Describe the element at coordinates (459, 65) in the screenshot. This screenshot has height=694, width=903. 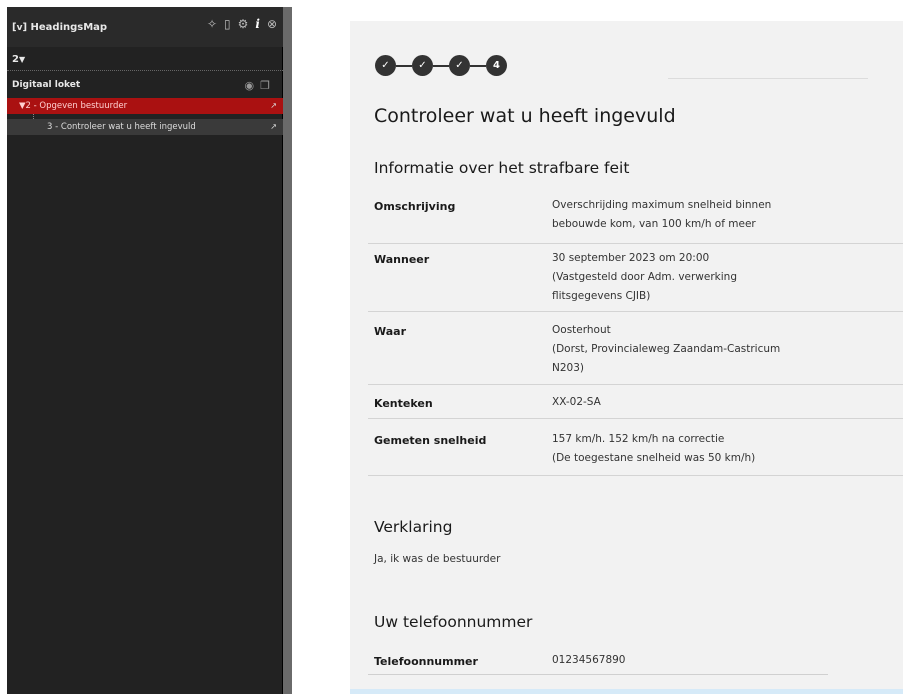
I see `step-3-done: ✓` at that location.